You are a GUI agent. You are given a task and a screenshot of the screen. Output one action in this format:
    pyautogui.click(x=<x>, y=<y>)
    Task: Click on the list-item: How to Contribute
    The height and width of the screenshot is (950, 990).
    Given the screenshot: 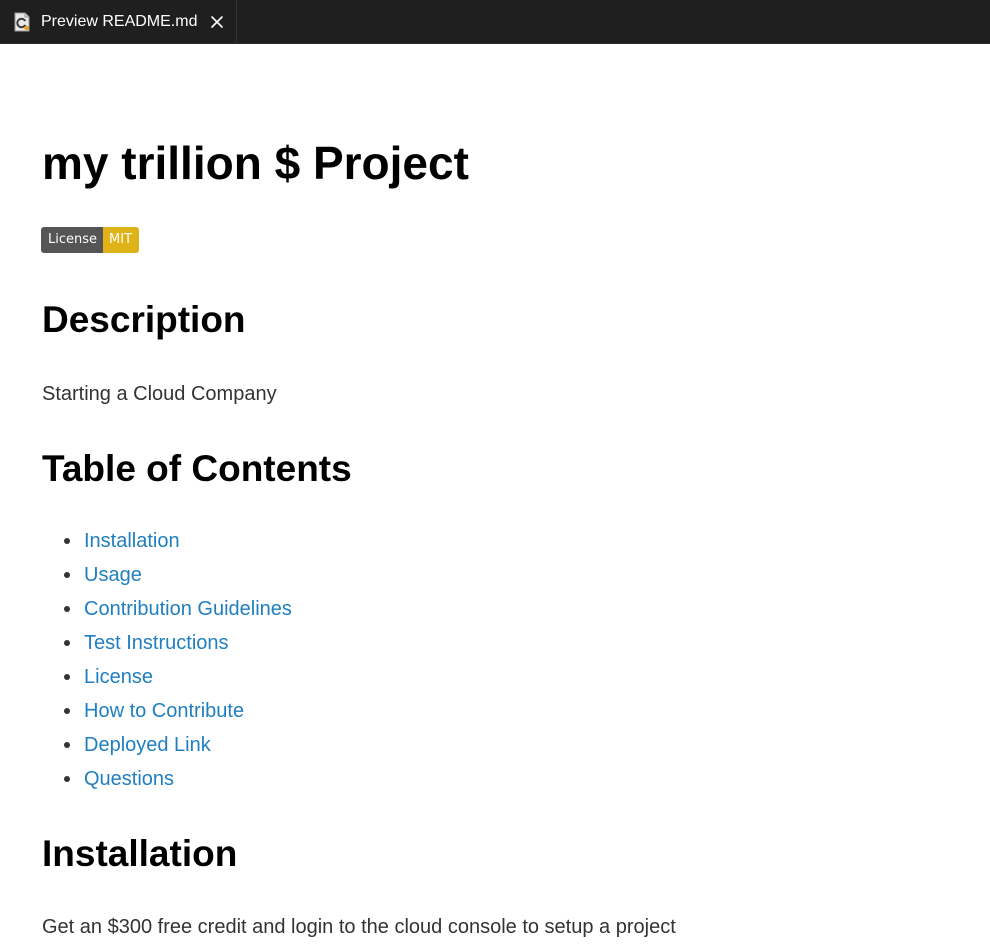 What is the action you would take?
    pyautogui.click(x=167, y=716)
    